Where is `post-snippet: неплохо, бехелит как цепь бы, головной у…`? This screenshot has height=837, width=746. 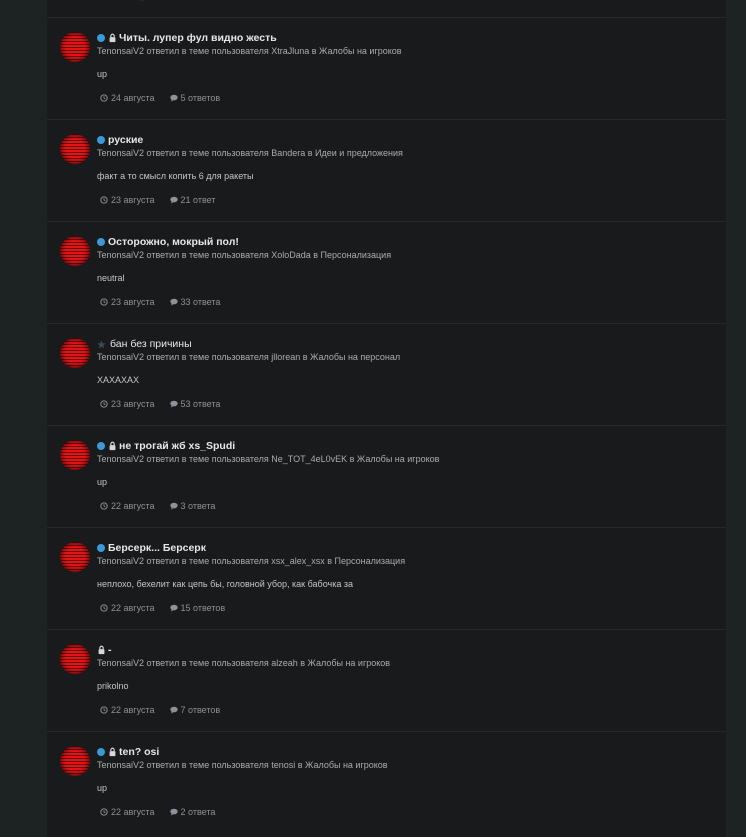 post-snippet: неплохо, бехелит как цепь бы, головной у… is located at coordinates (225, 584).